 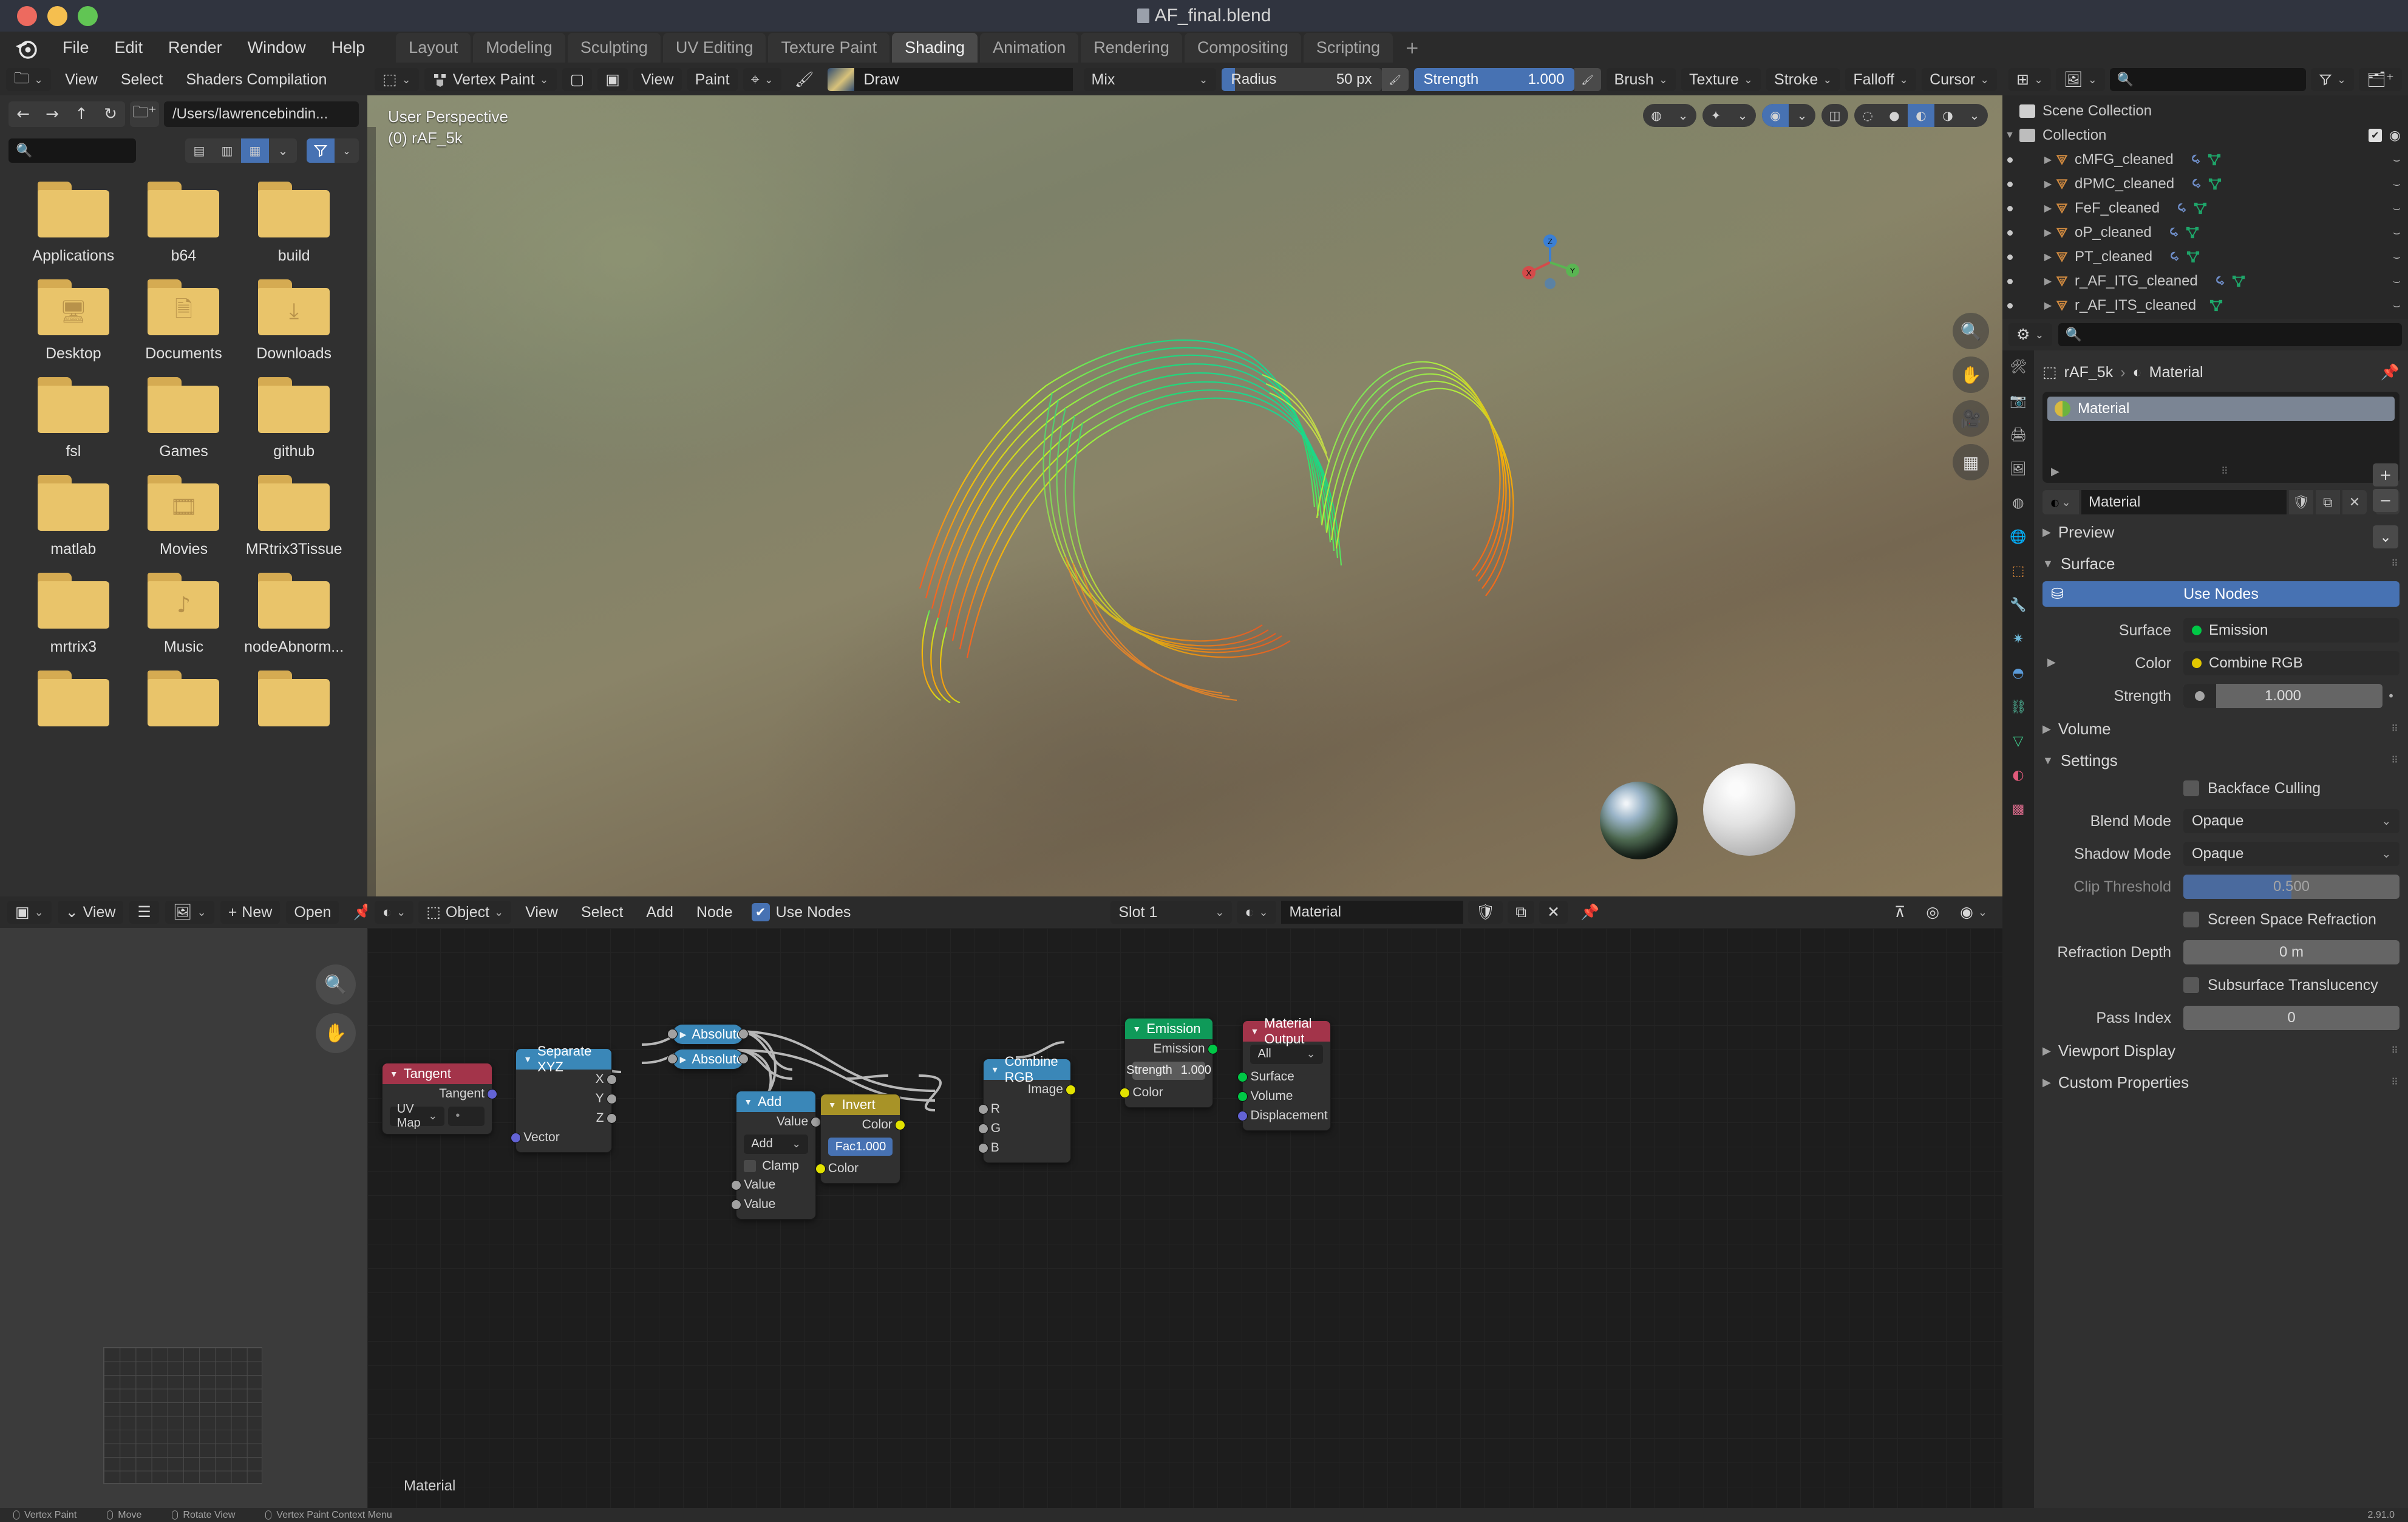 What do you see at coordinates (129, 48) in the screenshot?
I see `menu-edit: Edit` at bounding box center [129, 48].